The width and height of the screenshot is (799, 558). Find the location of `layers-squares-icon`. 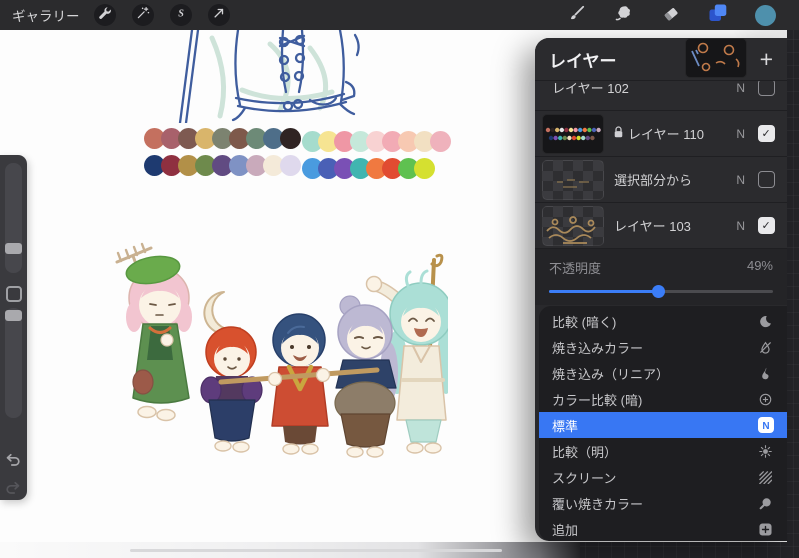

layers-squares-icon is located at coordinates (718, 15).